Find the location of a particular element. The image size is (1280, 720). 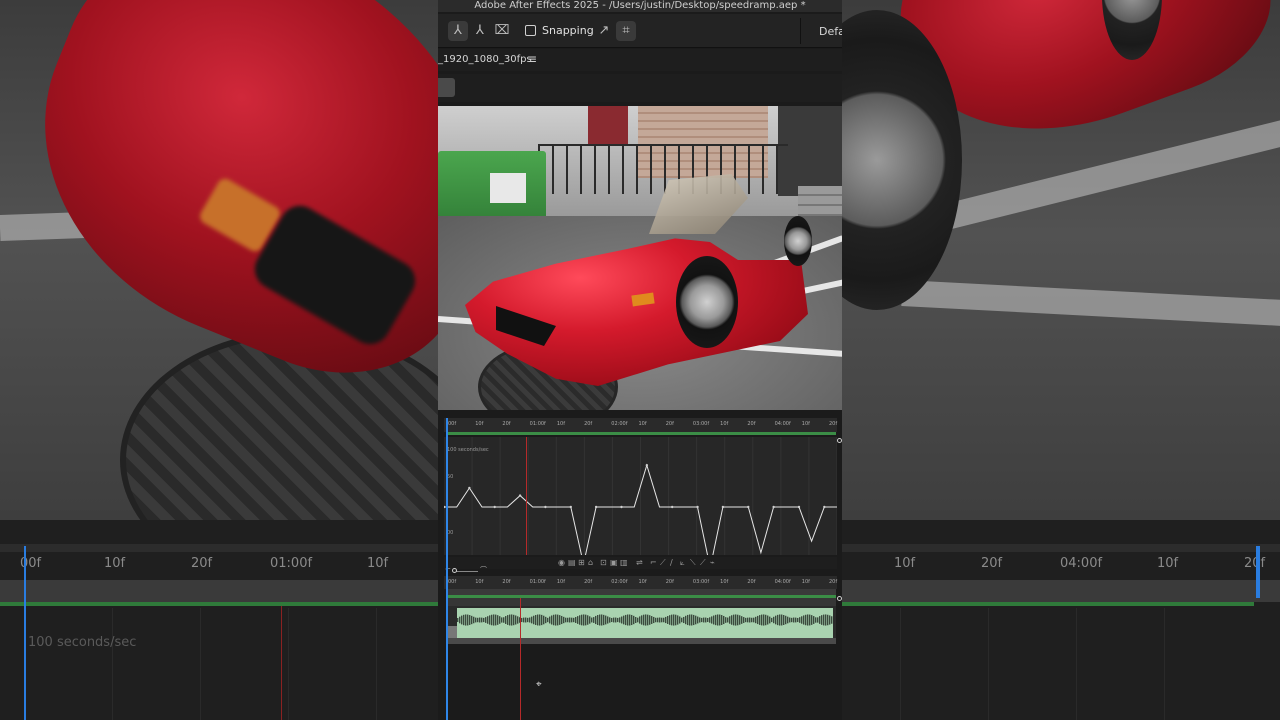

edit-keyframe-icon: ⇌ is located at coordinates (639, 562).